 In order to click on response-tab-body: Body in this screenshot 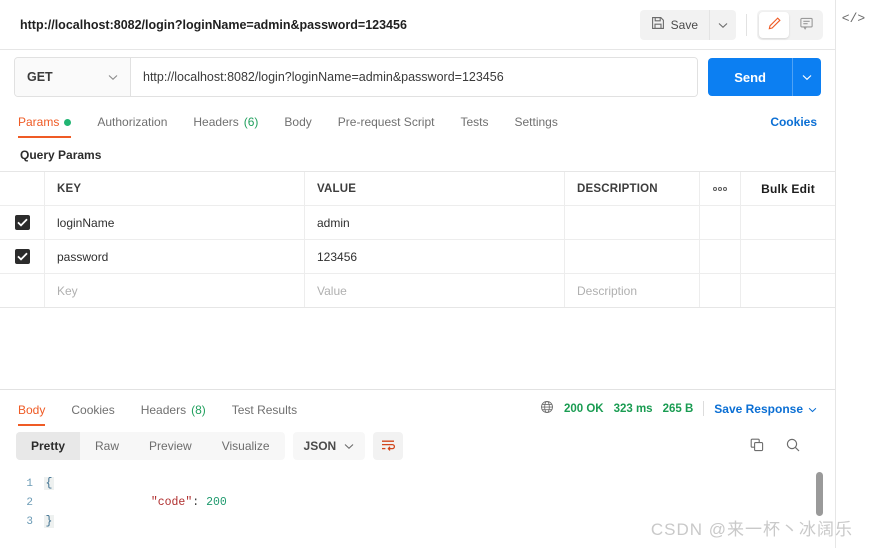, I will do `click(38, 414)`.